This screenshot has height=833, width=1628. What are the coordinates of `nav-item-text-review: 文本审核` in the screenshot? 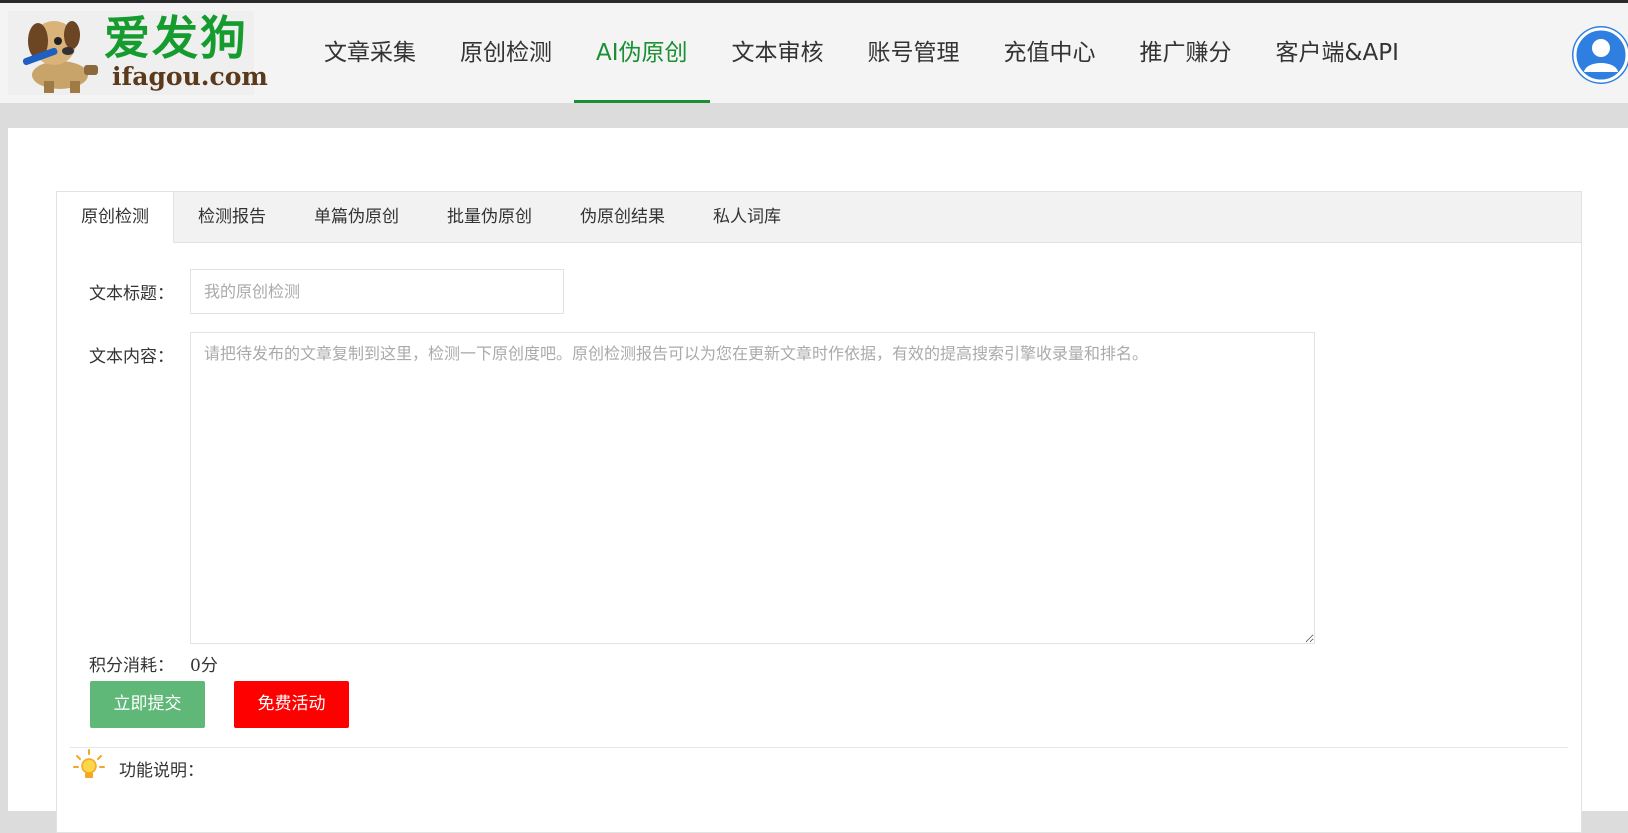 It's located at (778, 53).